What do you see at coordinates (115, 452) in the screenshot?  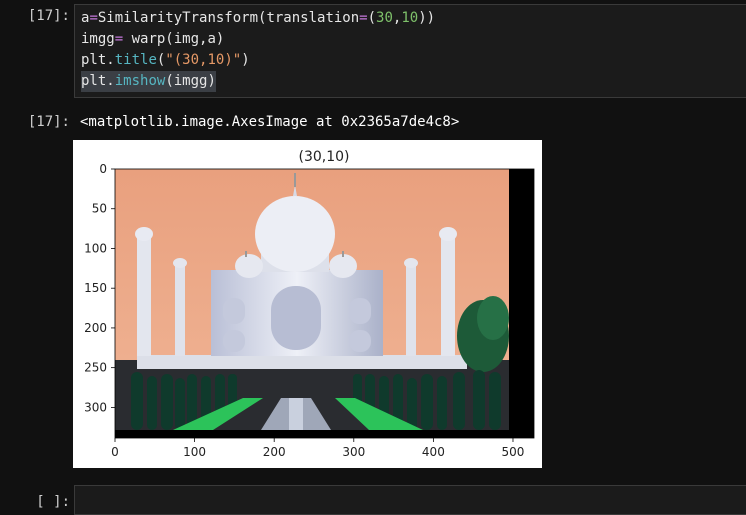 I see `x-tick-label: 0` at bounding box center [115, 452].